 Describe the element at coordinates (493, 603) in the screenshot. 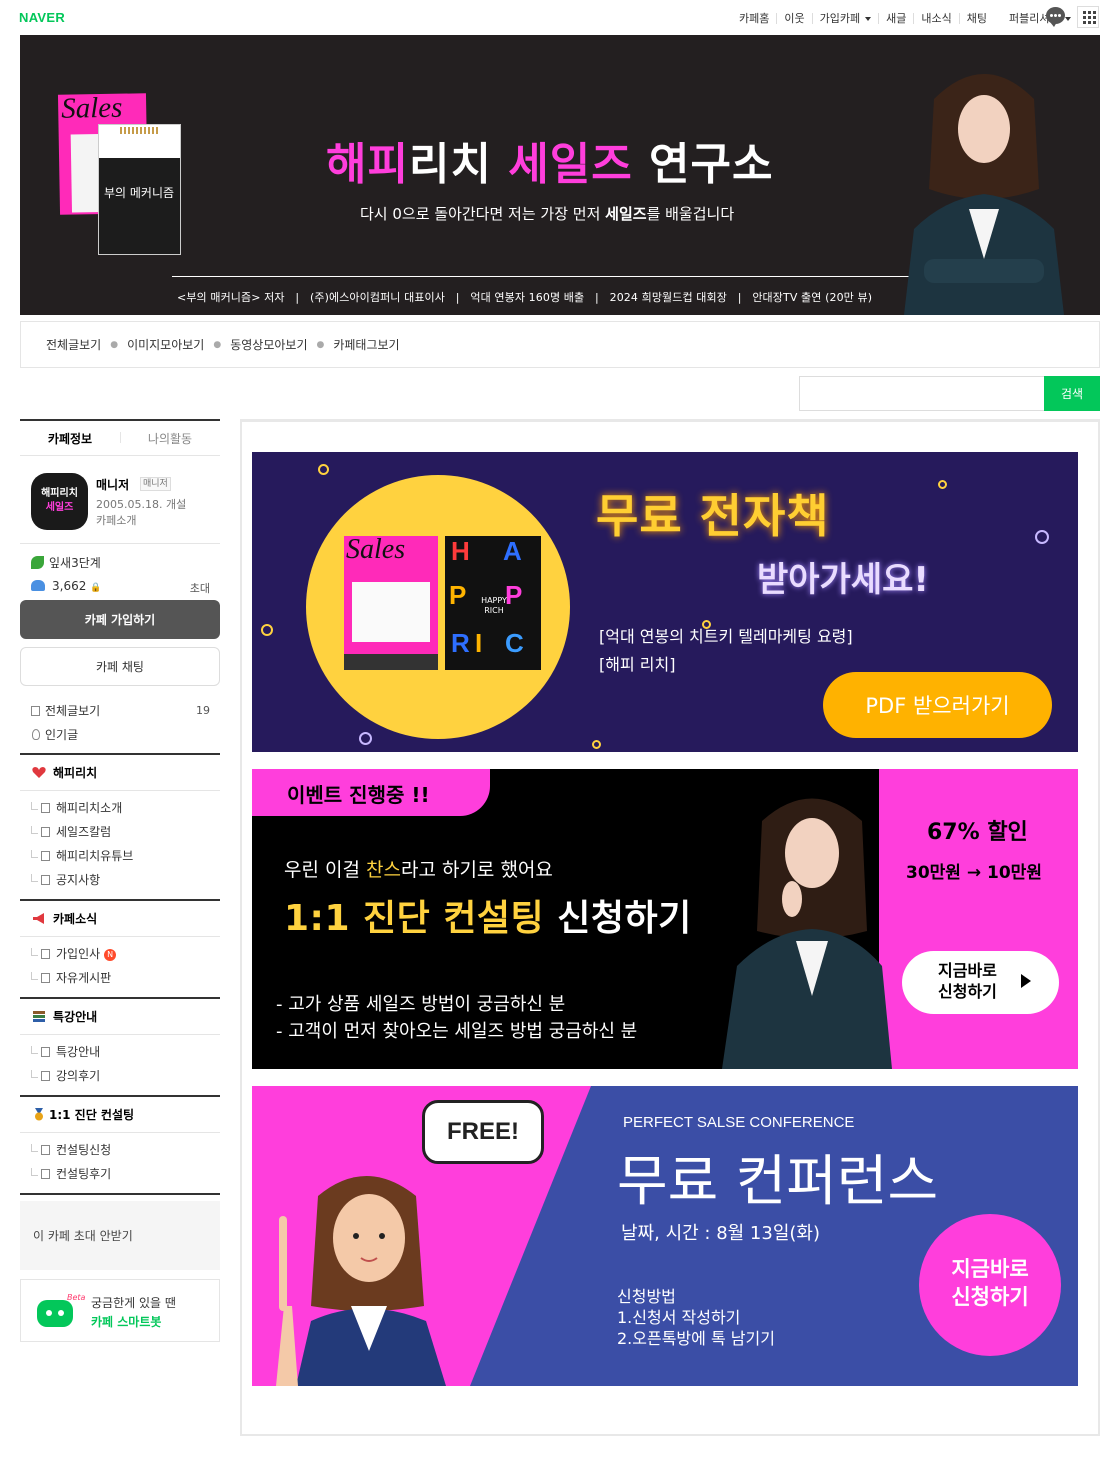

I see `happy-rich-book-image: H A P P R I C HAPPY RICH` at that location.